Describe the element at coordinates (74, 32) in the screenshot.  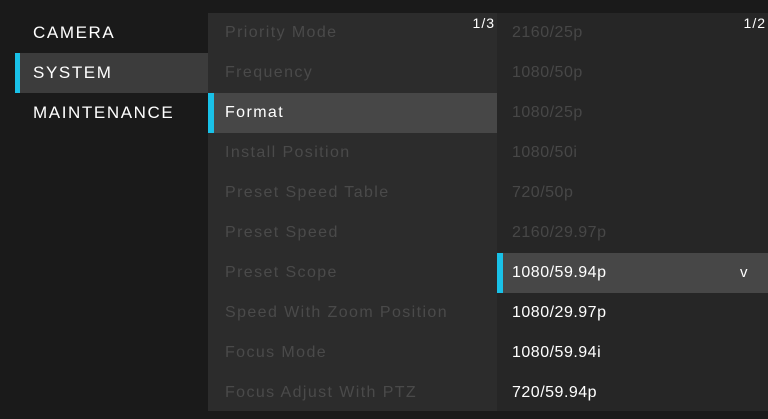
I see `main-menu-item-label: CAMERA` at that location.